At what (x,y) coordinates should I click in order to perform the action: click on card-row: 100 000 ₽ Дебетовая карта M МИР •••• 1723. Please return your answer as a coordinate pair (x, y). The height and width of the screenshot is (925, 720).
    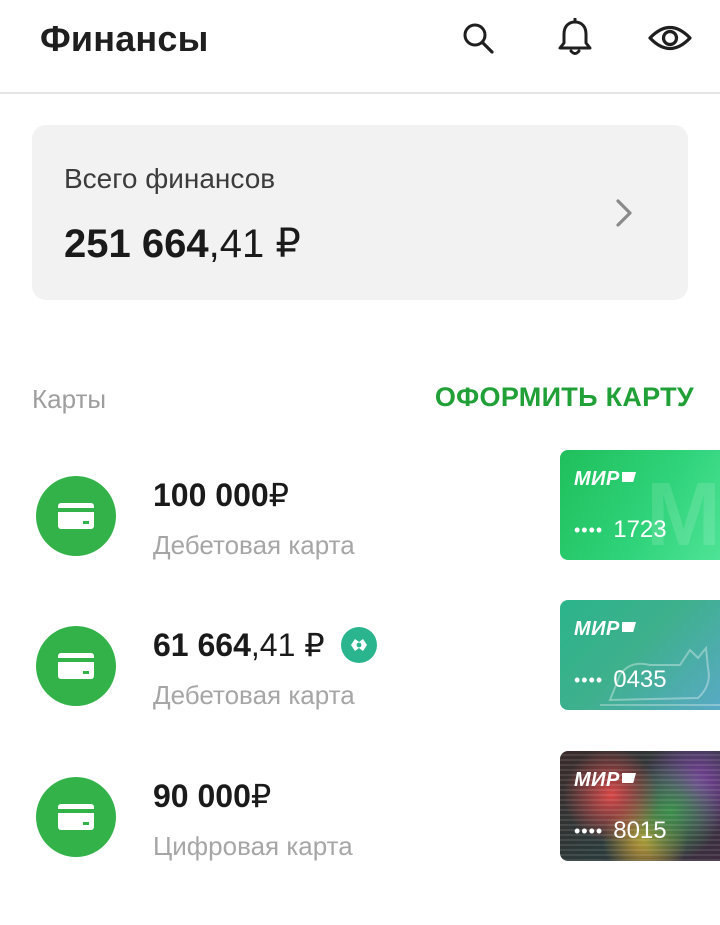
    Looking at the image, I should click on (360, 515).